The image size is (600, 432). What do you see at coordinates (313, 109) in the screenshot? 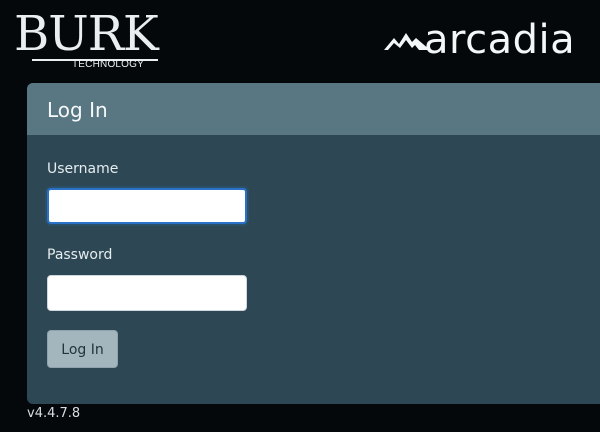
I see `login-panel-header: Log In` at bounding box center [313, 109].